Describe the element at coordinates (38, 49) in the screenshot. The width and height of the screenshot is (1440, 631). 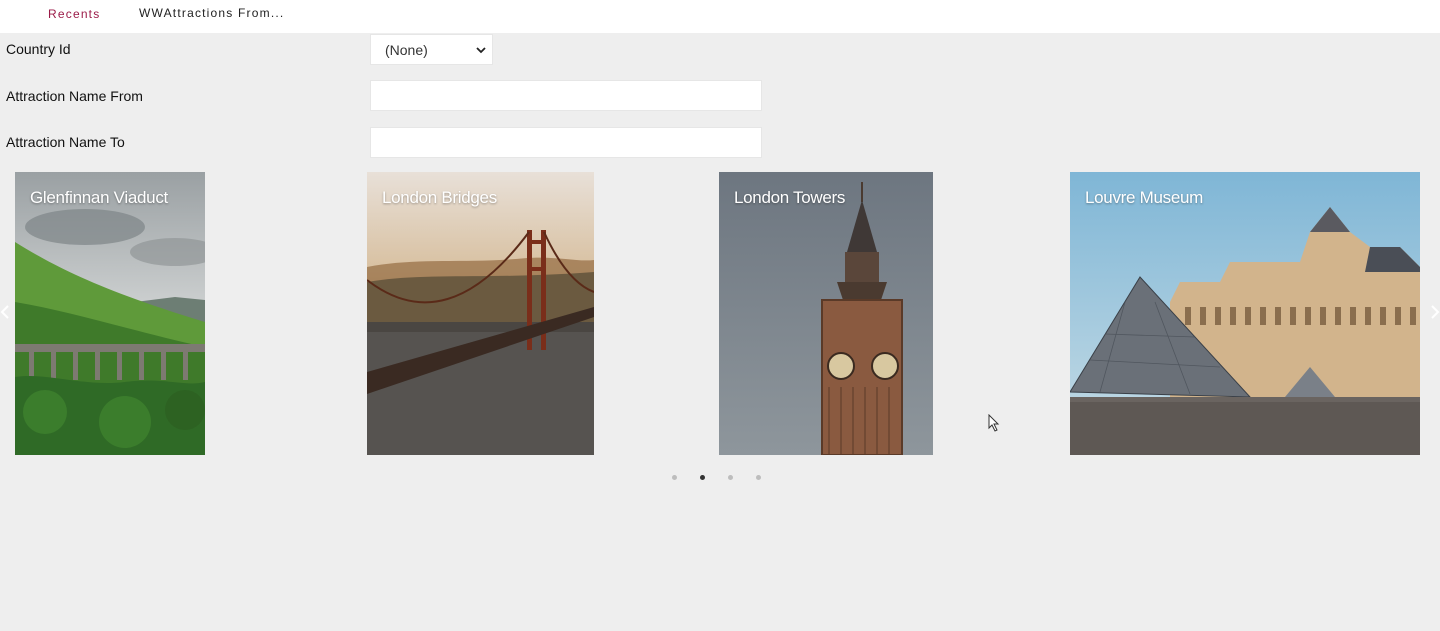
I see `country-id-label: Country Id` at that location.